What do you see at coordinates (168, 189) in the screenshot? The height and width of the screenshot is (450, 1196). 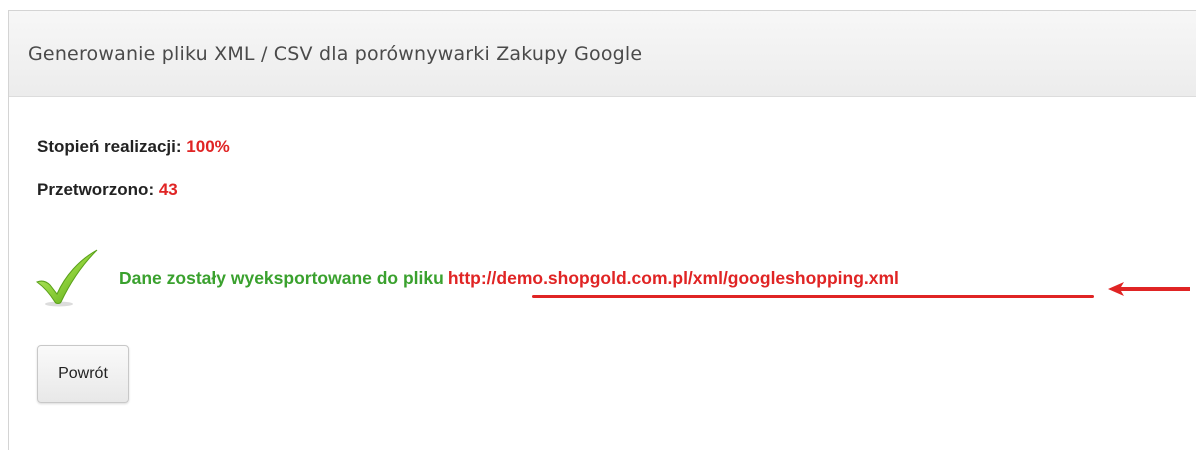 I see `processed-value: 43` at bounding box center [168, 189].